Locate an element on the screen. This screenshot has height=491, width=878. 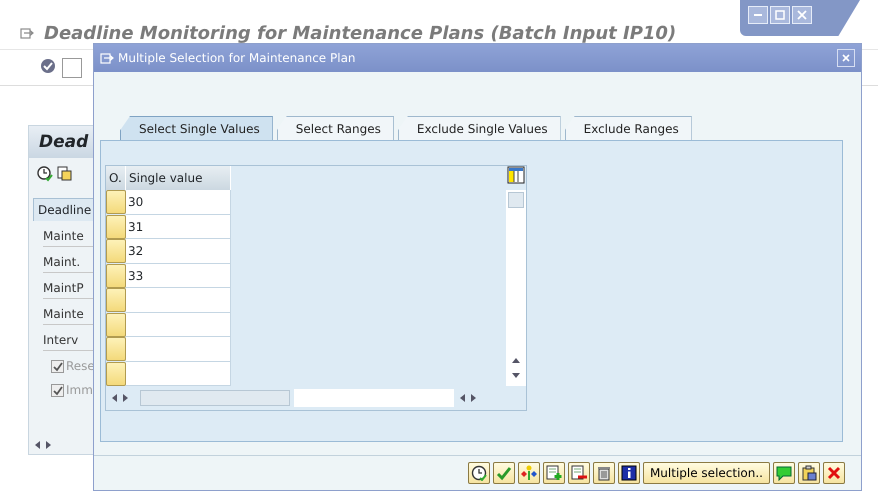
add-rows-icon is located at coordinates (554, 473).